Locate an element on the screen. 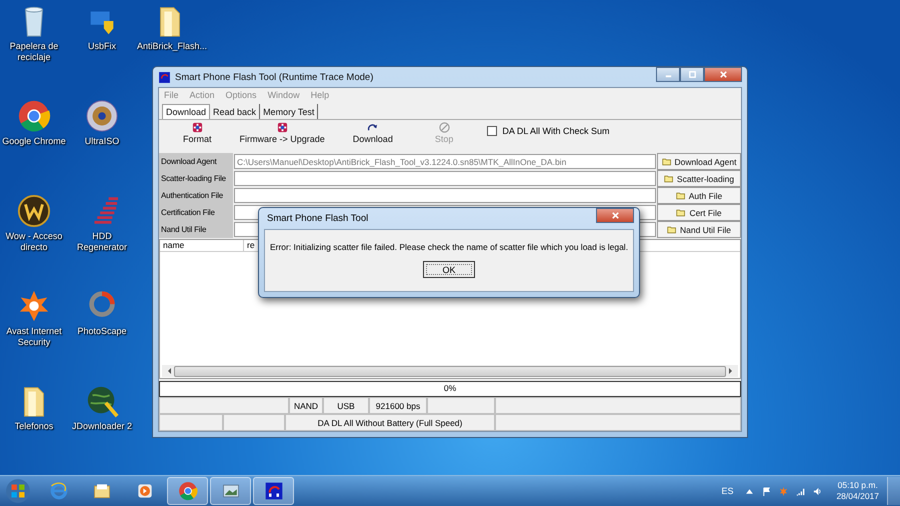 The height and width of the screenshot is (506, 900). avast-icon is located at coordinates (34, 306).